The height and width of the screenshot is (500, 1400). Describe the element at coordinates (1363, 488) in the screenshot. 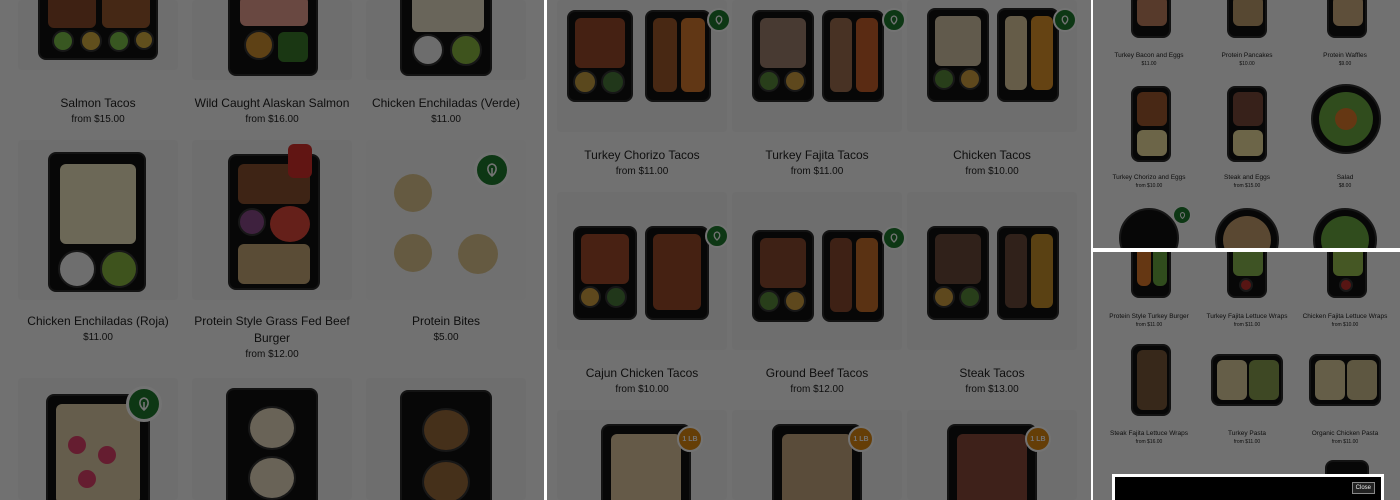

I see `close-button: Close` at that location.